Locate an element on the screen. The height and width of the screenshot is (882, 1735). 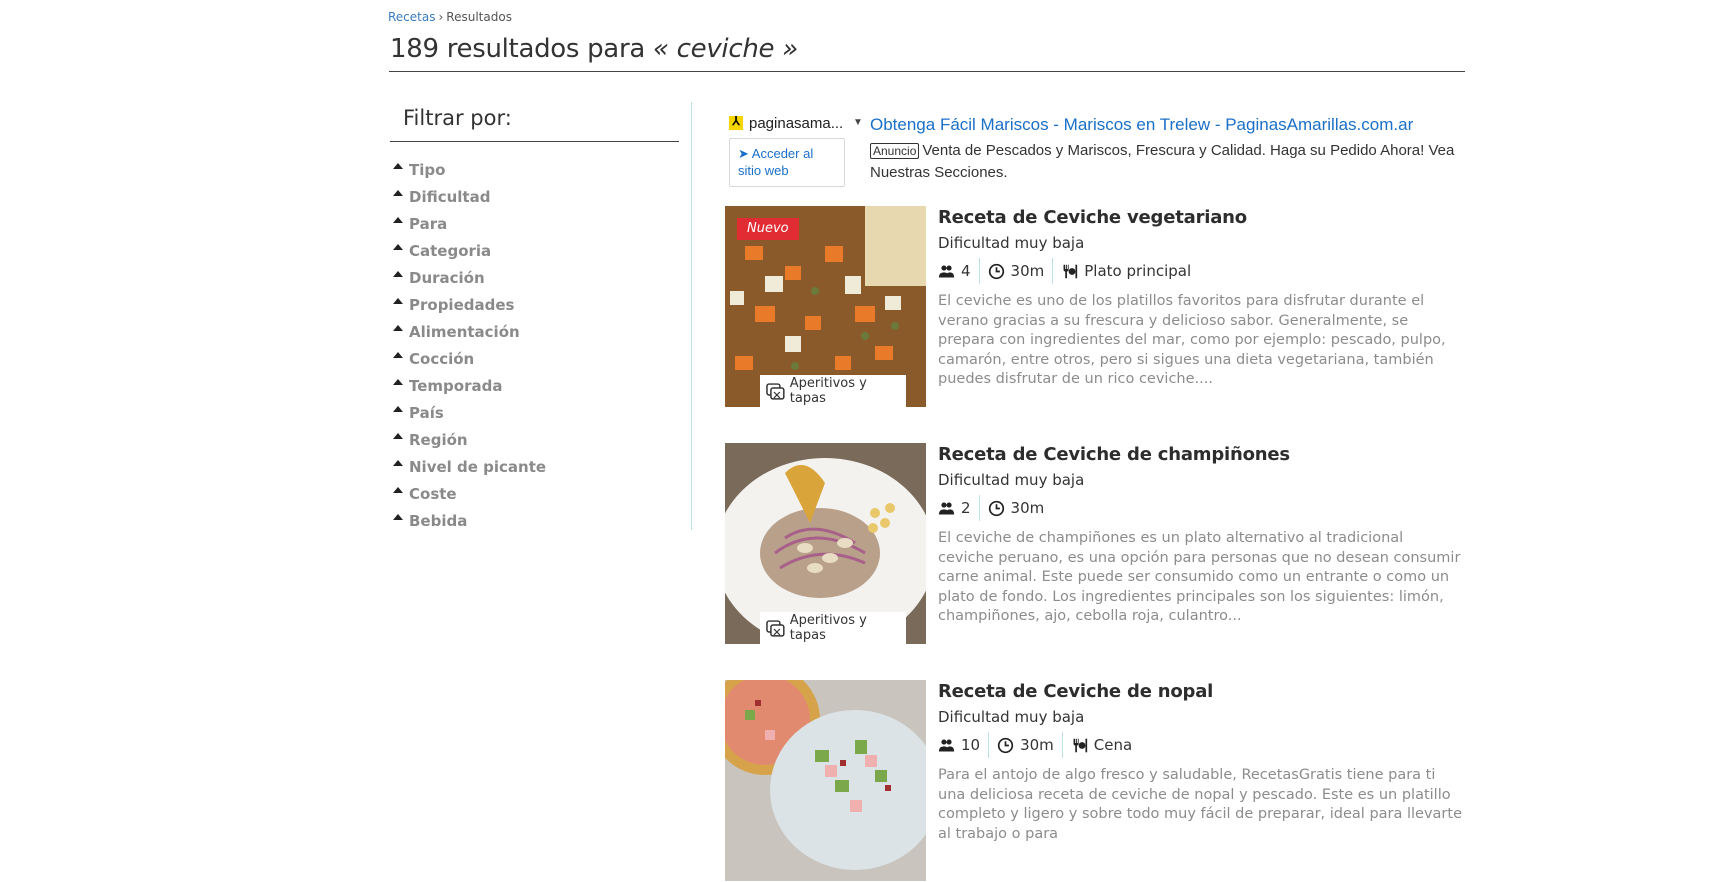
recipe-title: Receta de Ceviche de champiñones is located at coordinates (1114, 454).